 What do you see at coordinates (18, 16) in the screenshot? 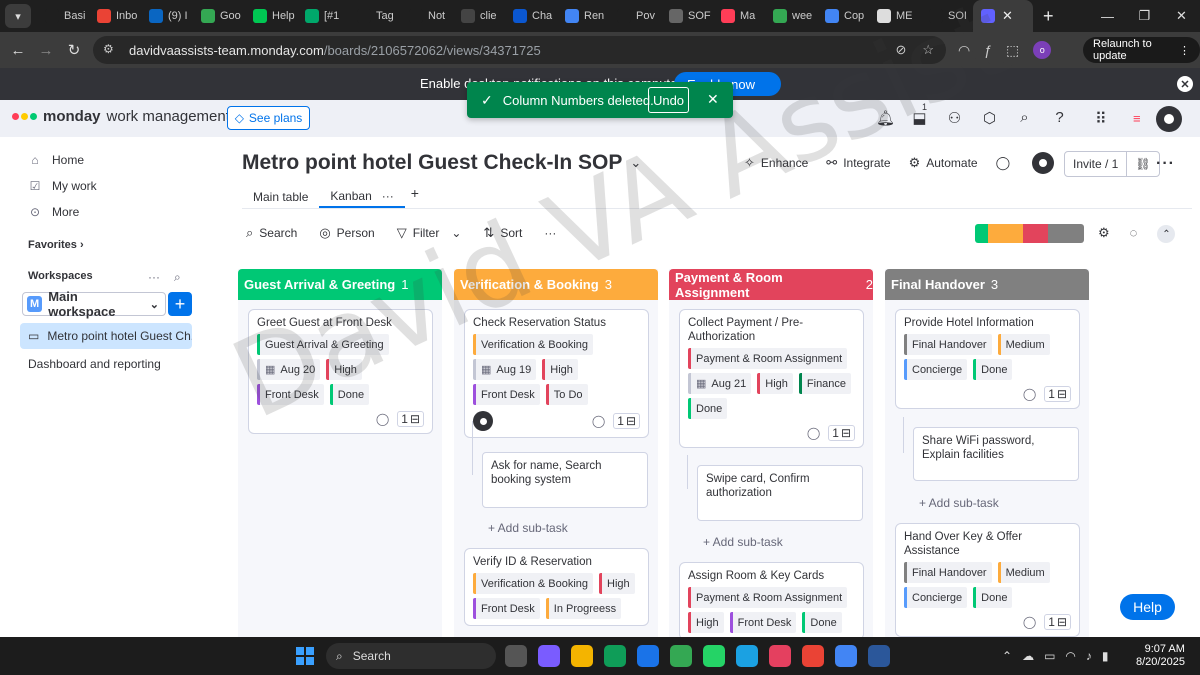
I see `tab-search-button: ▾` at bounding box center [18, 16].